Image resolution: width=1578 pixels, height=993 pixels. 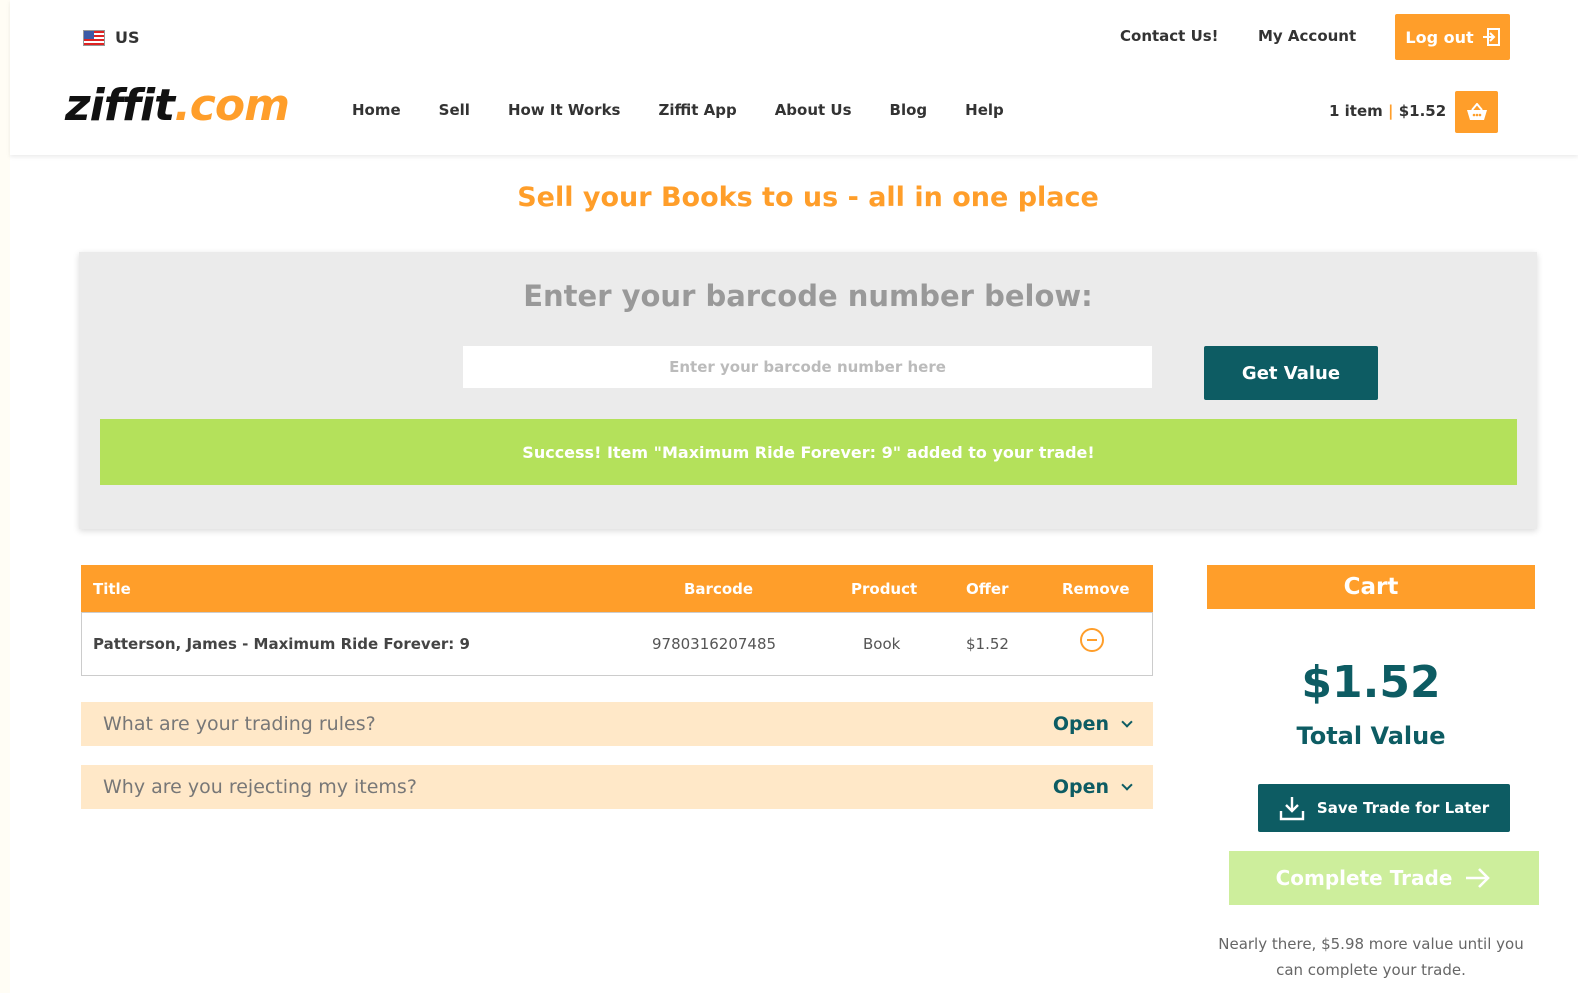 What do you see at coordinates (232, 105) in the screenshot?
I see `logo-suffix: .com` at bounding box center [232, 105].